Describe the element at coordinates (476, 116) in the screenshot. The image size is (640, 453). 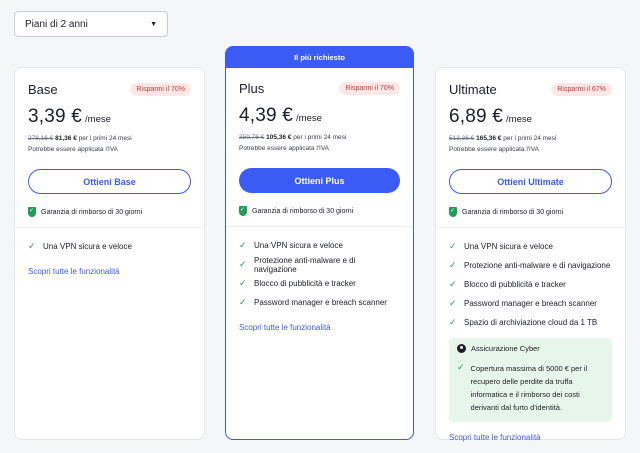
I see `price-amount: 6,89 €` at that location.